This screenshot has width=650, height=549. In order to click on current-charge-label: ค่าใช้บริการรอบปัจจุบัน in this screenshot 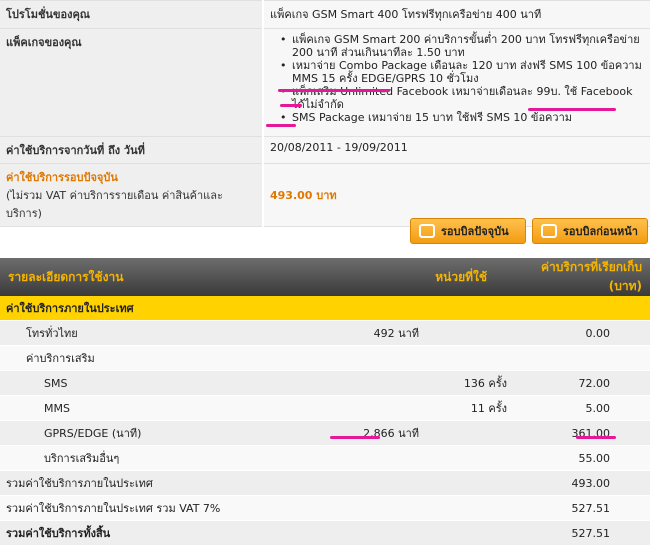, I will do `click(62, 177)`.